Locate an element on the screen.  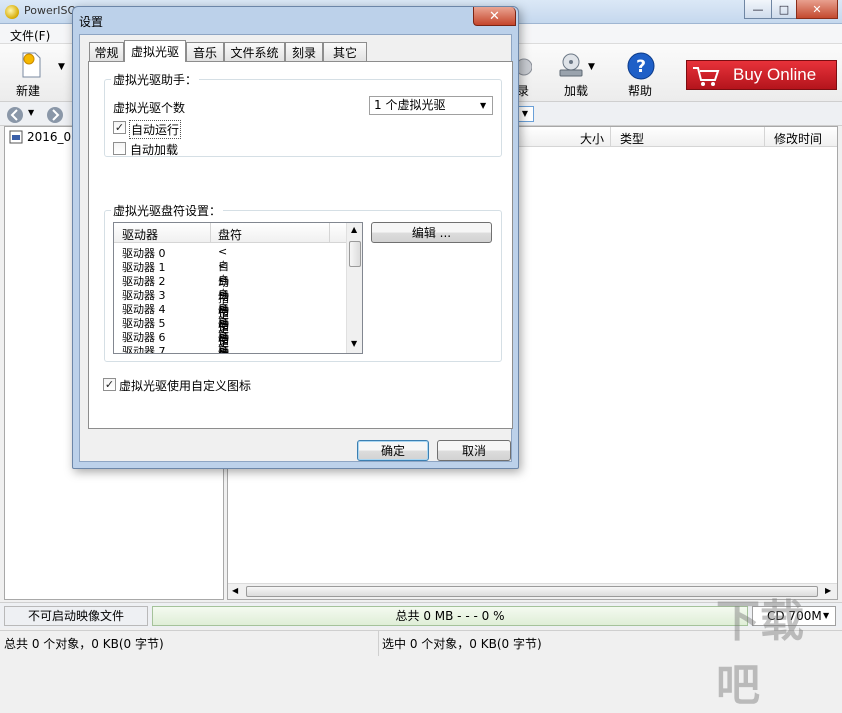
list-item: 驱动器 5<自动指定> is located at coordinates (175, 334).